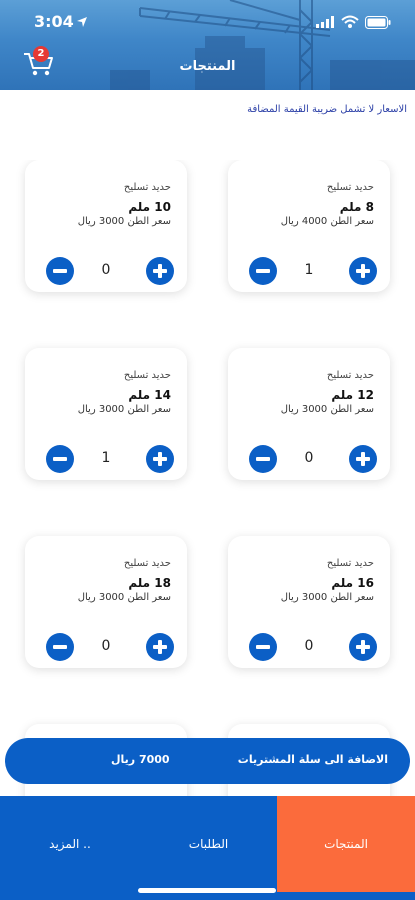  What do you see at coordinates (208, 844) in the screenshot?
I see `tab-orders: الطلبات` at bounding box center [208, 844].